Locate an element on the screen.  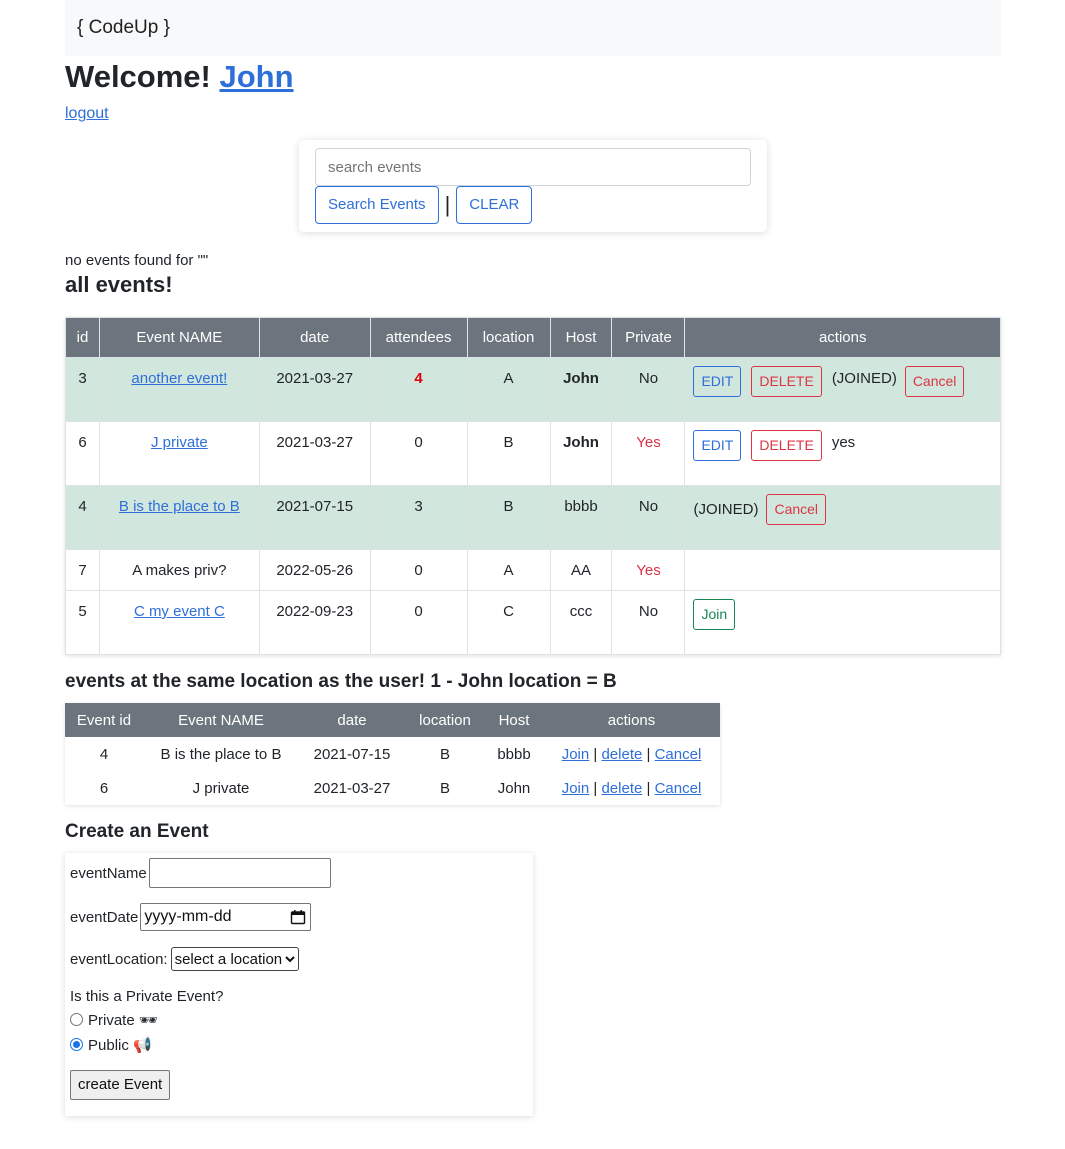
chevron-down-icon is located at coordinates (290, 959).